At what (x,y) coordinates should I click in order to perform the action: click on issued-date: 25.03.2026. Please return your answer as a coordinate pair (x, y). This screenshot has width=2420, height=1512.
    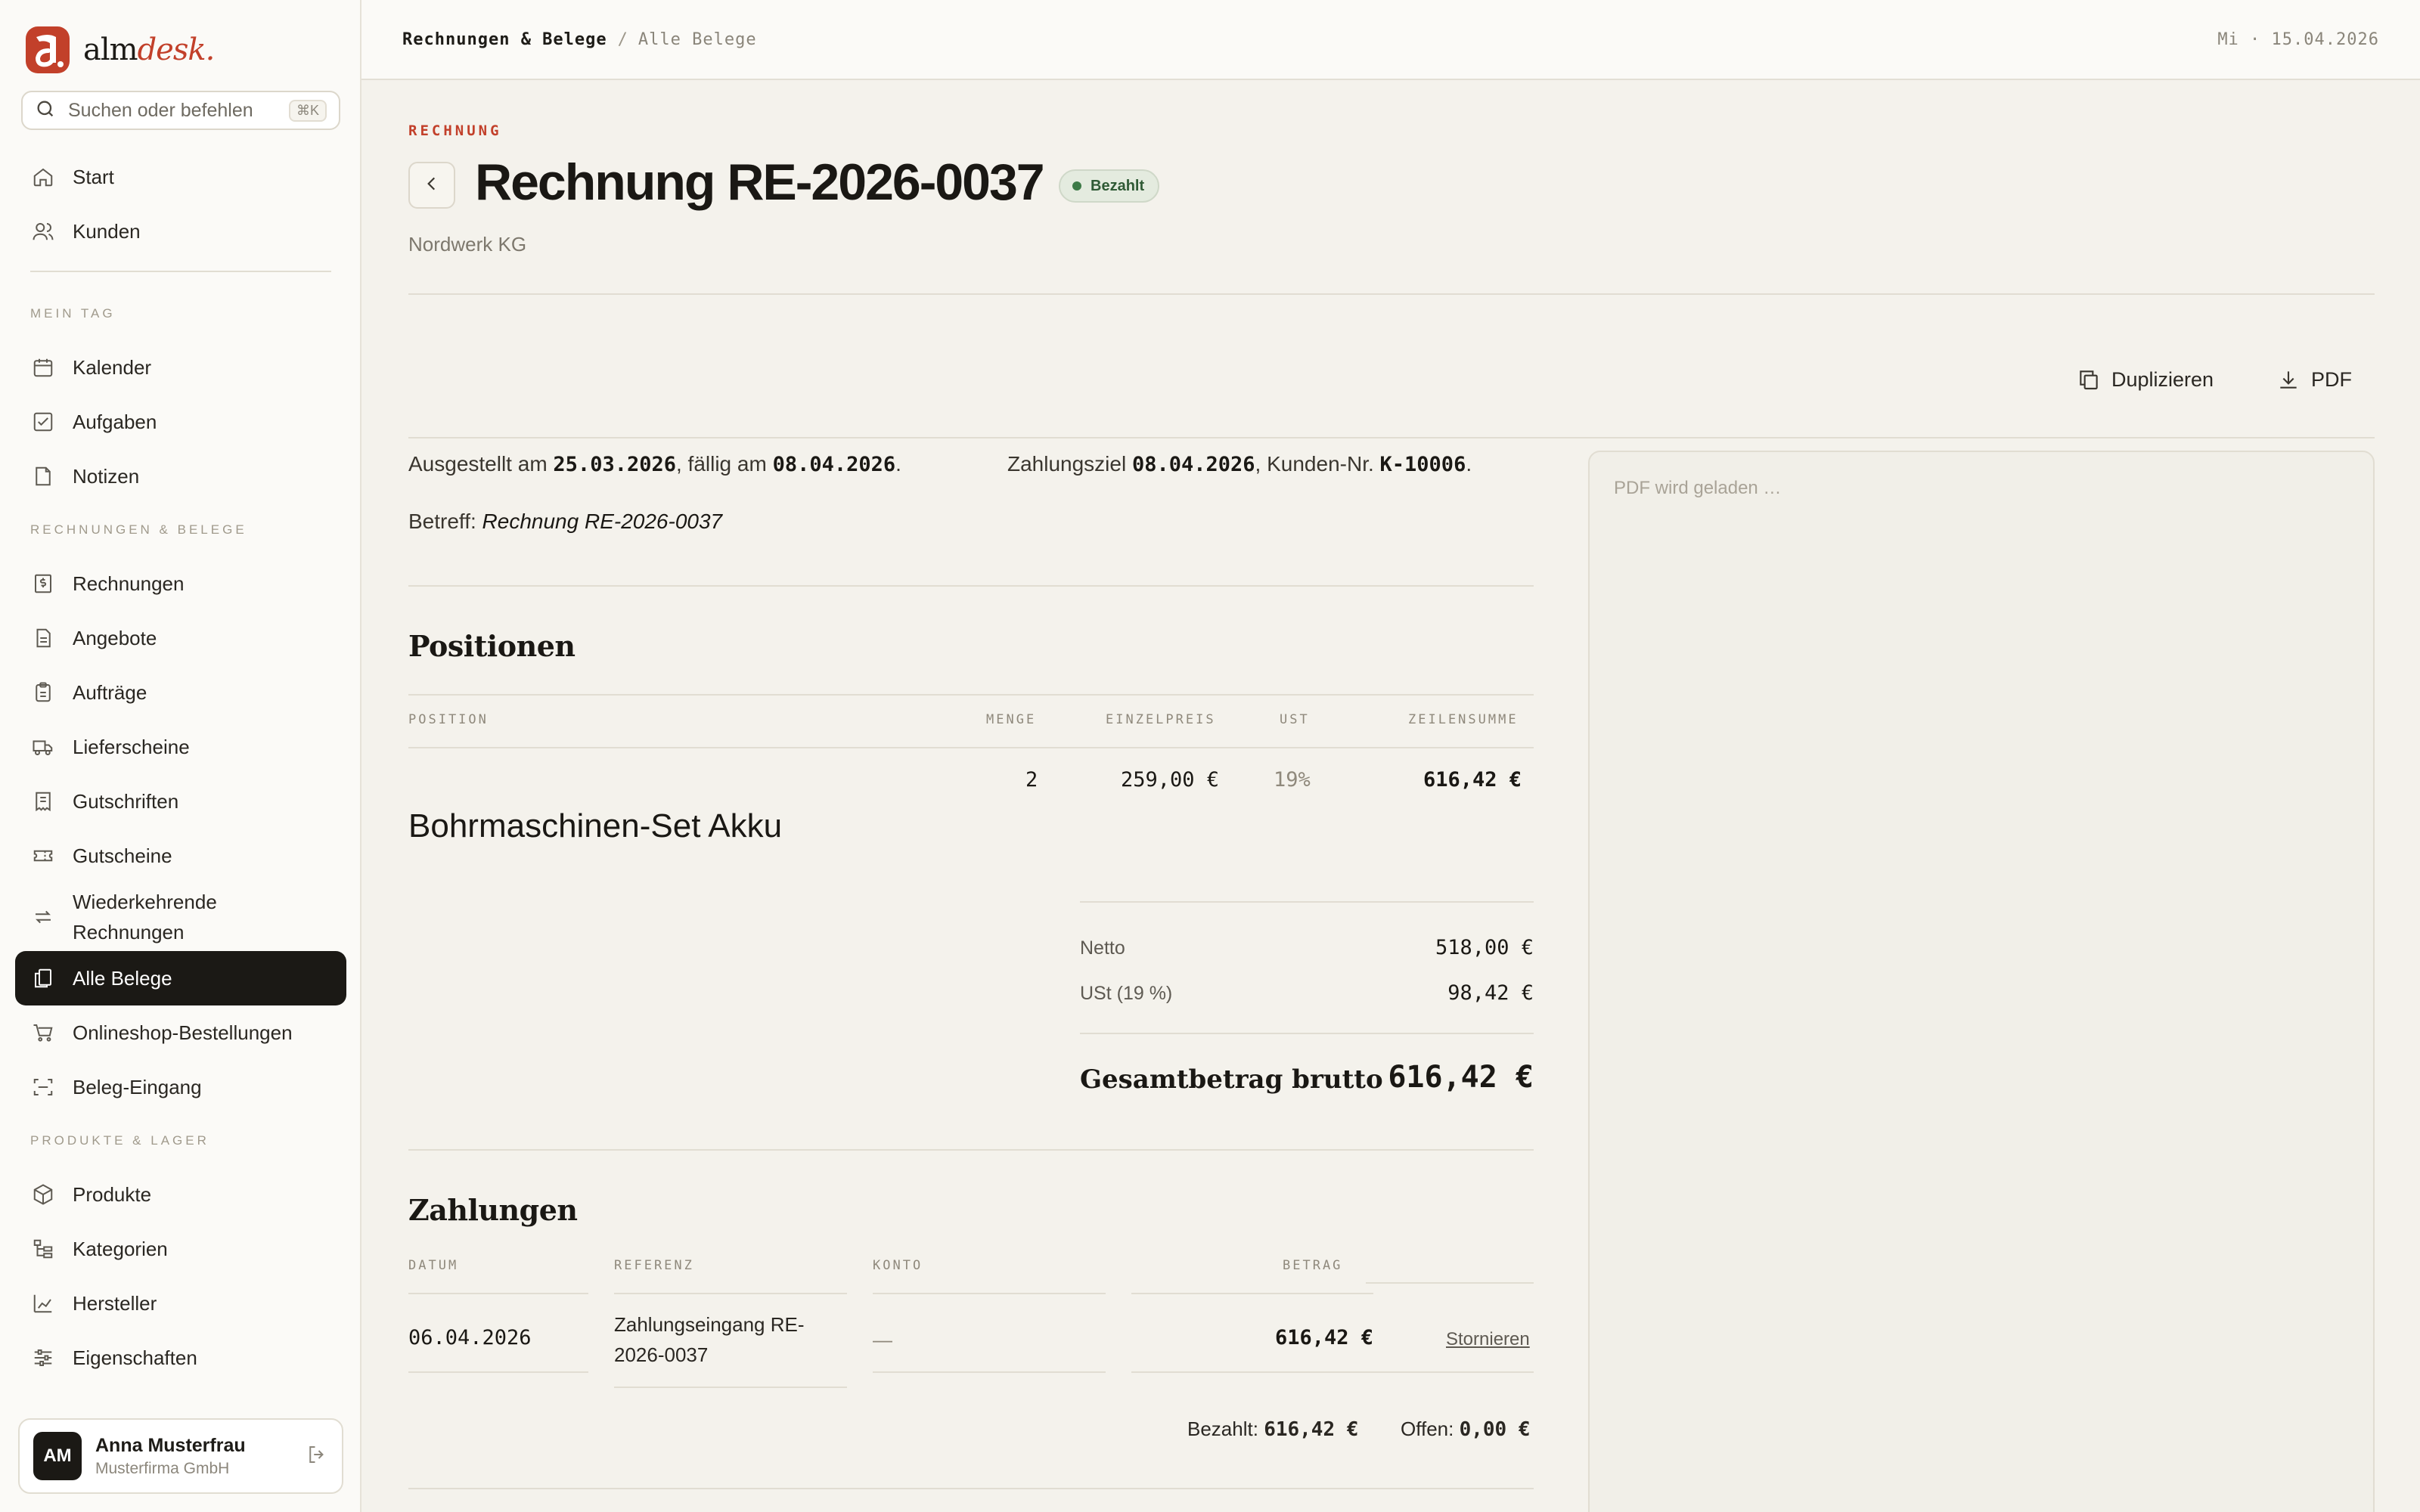
    Looking at the image, I should click on (614, 465).